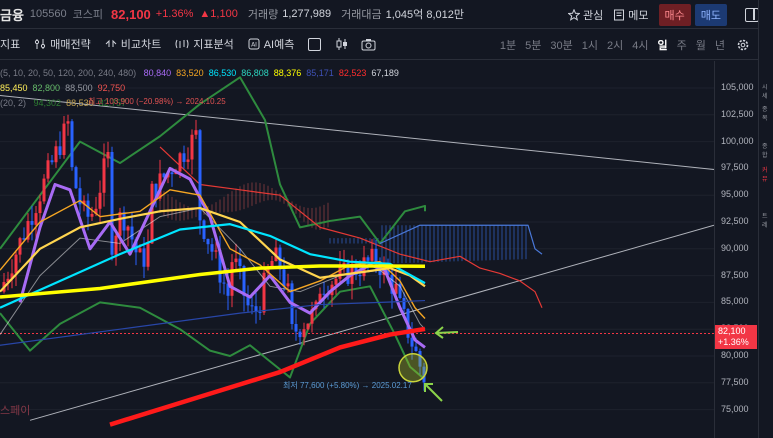 The image size is (773, 438). What do you see at coordinates (663, 45) in the screenshot?
I see `timeframe-day: 일` at bounding box center [663, 45].